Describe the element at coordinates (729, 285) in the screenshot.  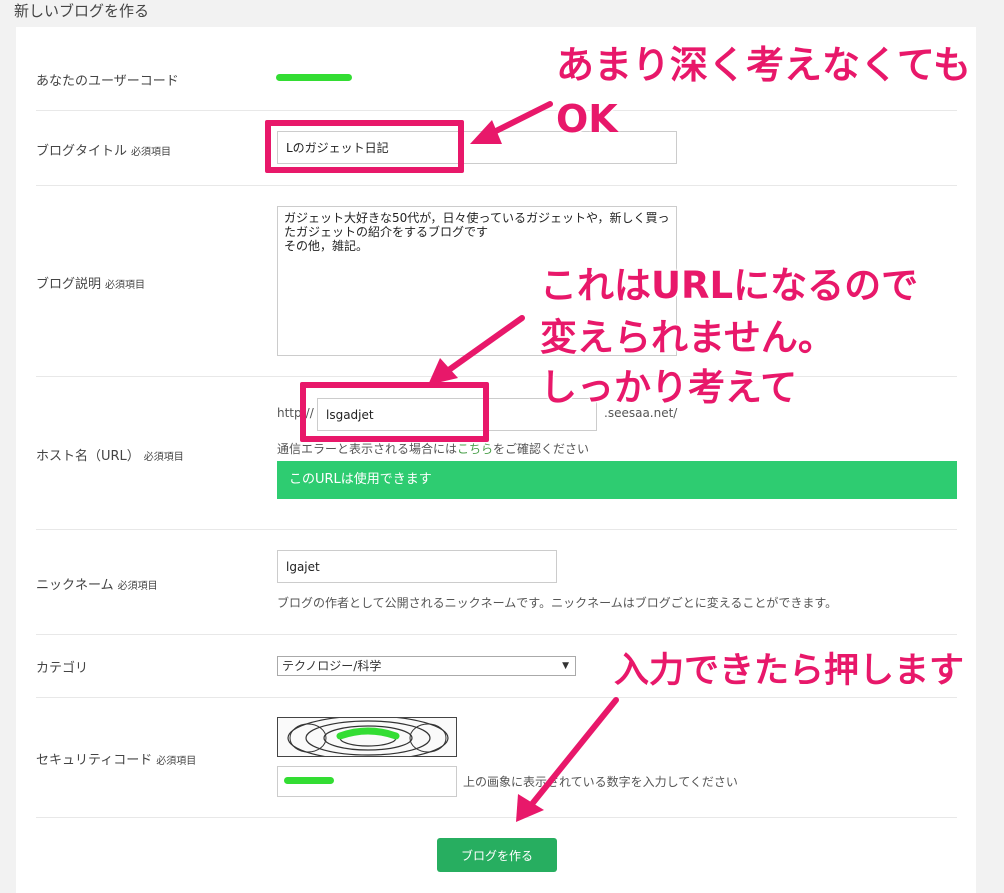
I see `annotation-url-note-1: これはURLになるので` at that location.